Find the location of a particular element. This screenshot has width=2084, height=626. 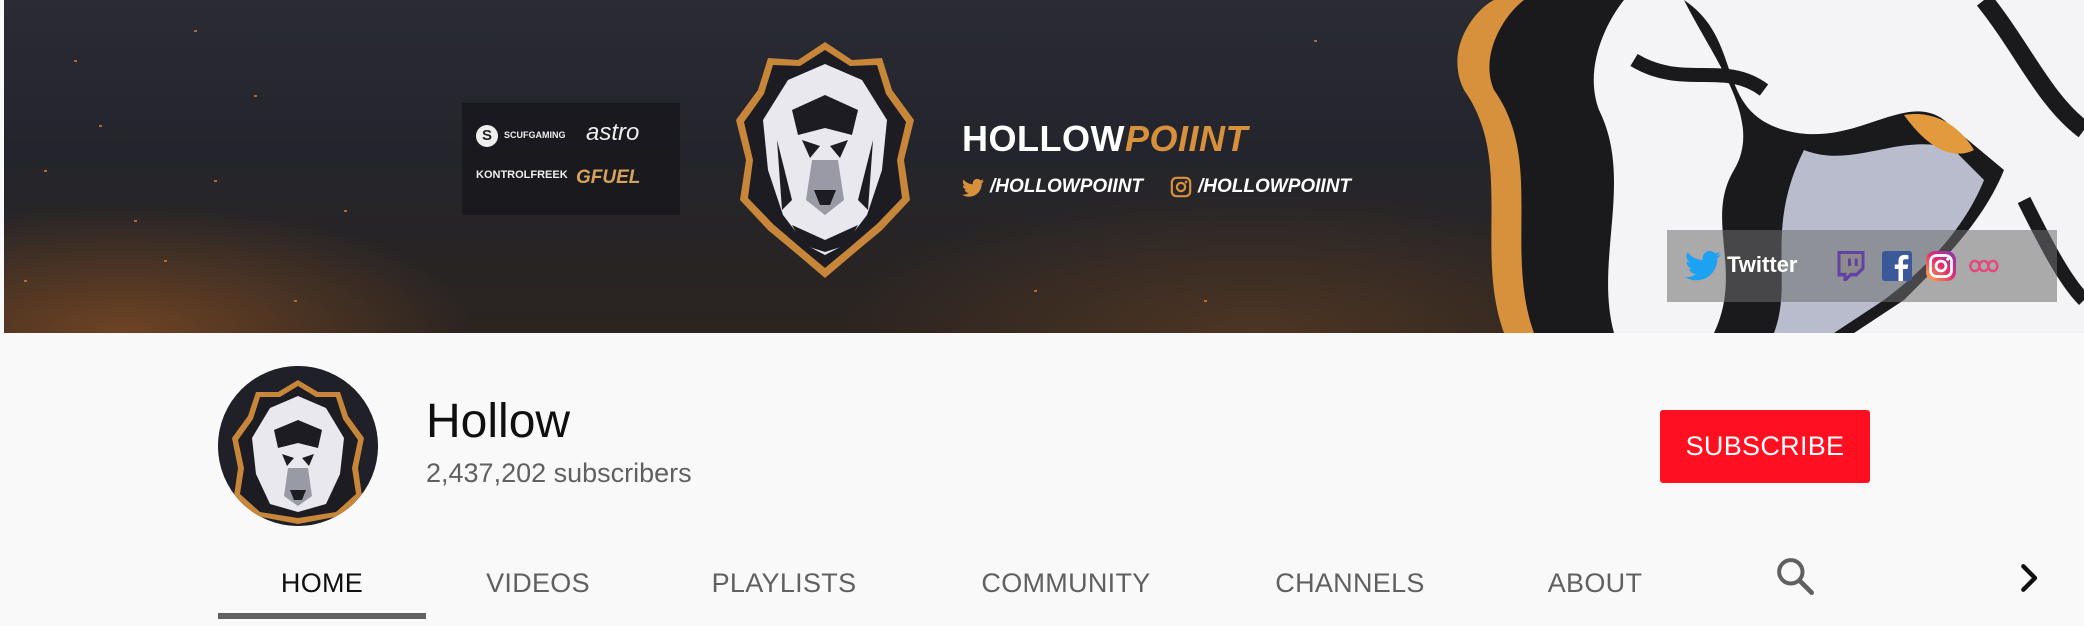

subscriber-count: 2,437,202 subscribers is located at coordinates (559, 473).